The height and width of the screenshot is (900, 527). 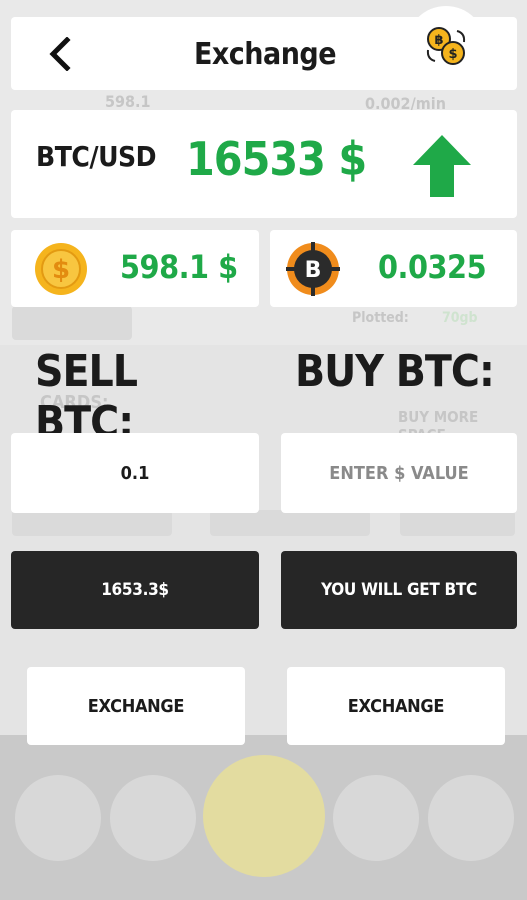 I want to click on sell-btc-input: 0.1, so click(x=135, y=473).